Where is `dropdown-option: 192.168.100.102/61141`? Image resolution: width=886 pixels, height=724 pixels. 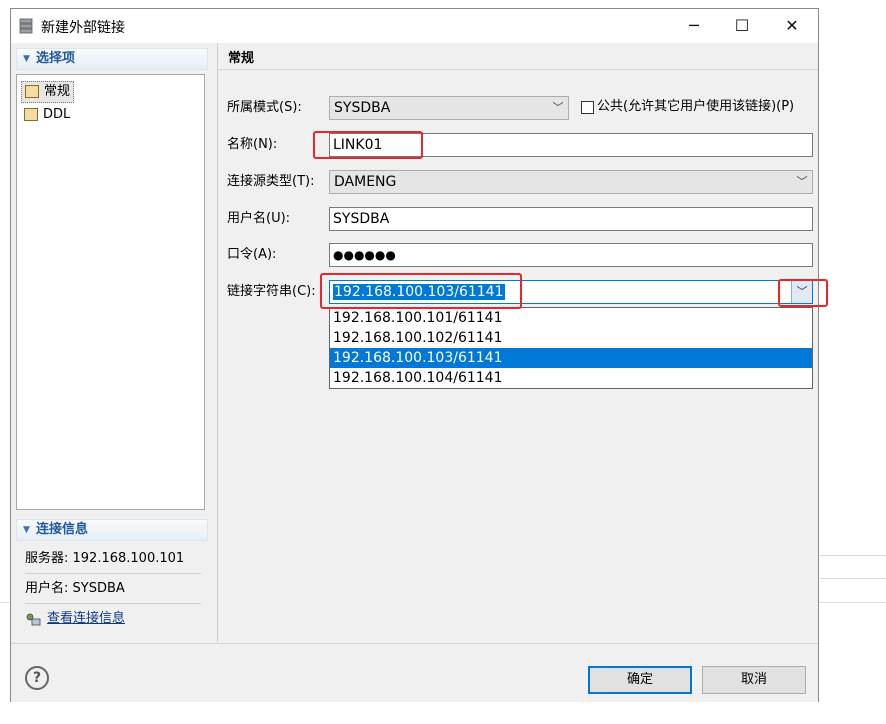
dropdown-option: 192.168.100.102/61141 is located at coordinates (571, 338).